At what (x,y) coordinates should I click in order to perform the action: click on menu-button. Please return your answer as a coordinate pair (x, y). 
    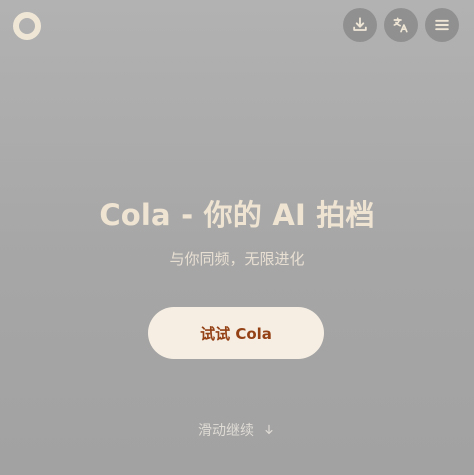
    Looking at the image, I should click on (442, 25).